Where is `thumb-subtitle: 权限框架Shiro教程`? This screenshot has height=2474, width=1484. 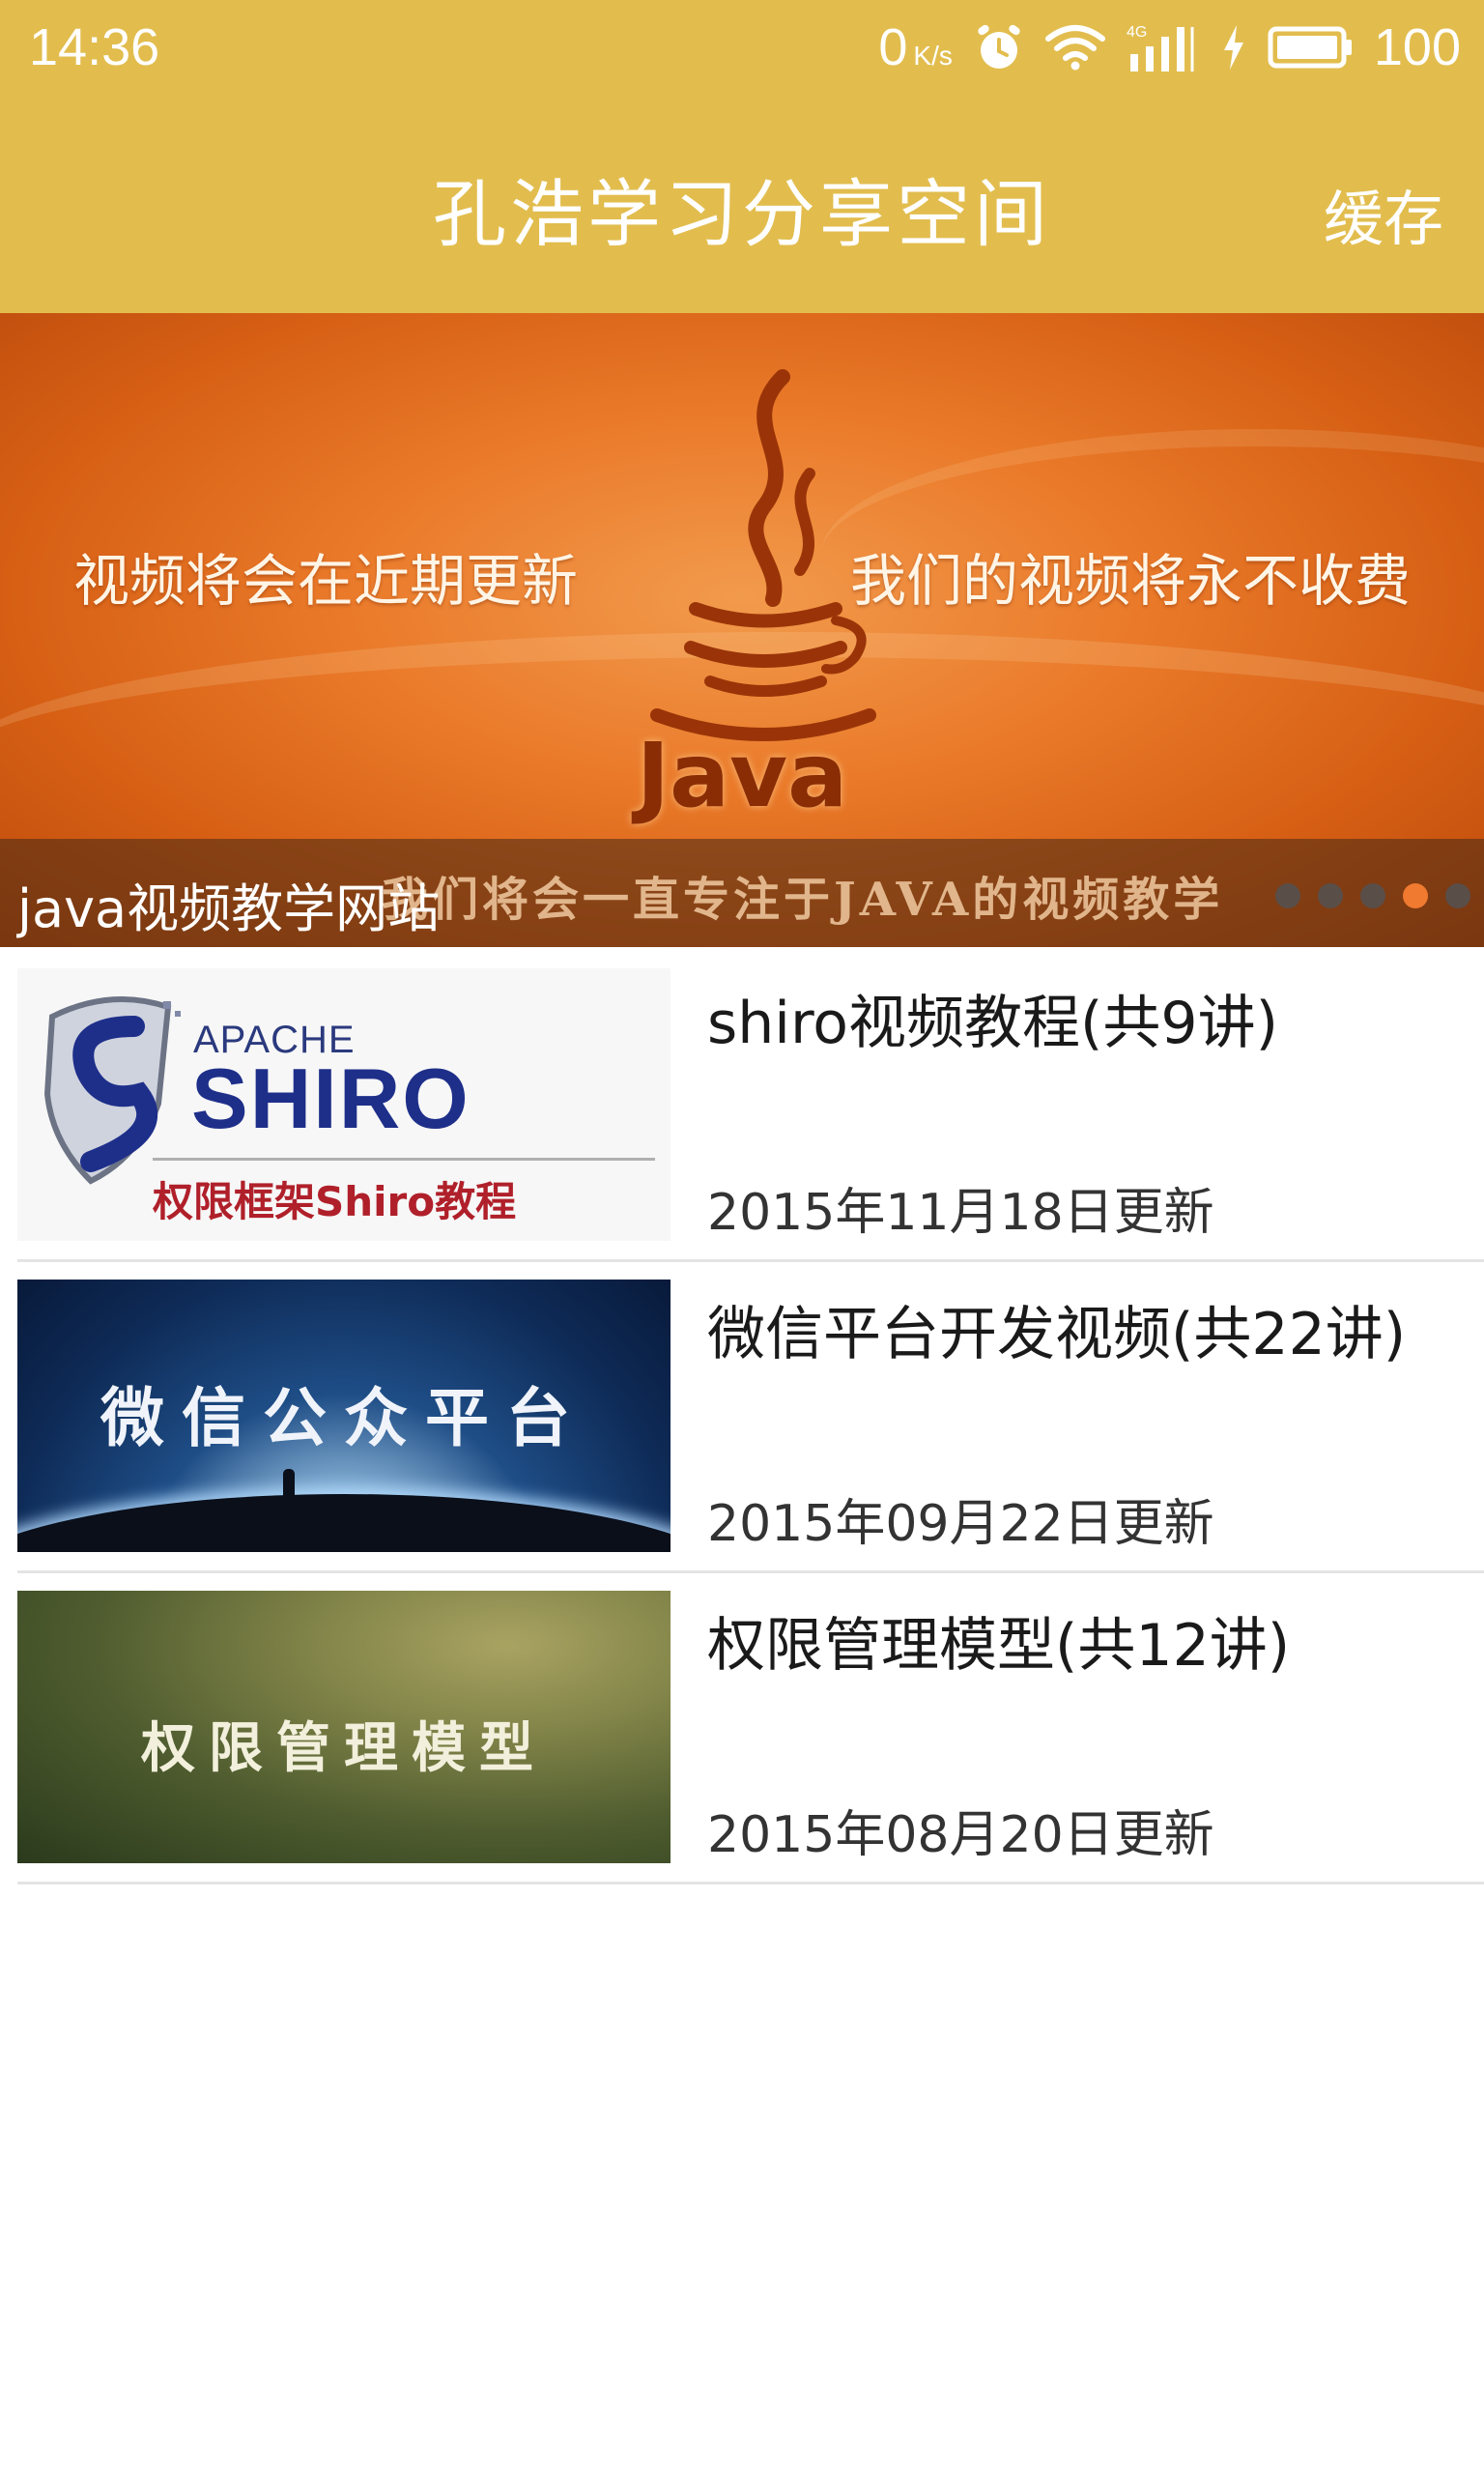 thumb-subtitle: 权限框架Shiro教程 is located at coordinates (335, 1202).